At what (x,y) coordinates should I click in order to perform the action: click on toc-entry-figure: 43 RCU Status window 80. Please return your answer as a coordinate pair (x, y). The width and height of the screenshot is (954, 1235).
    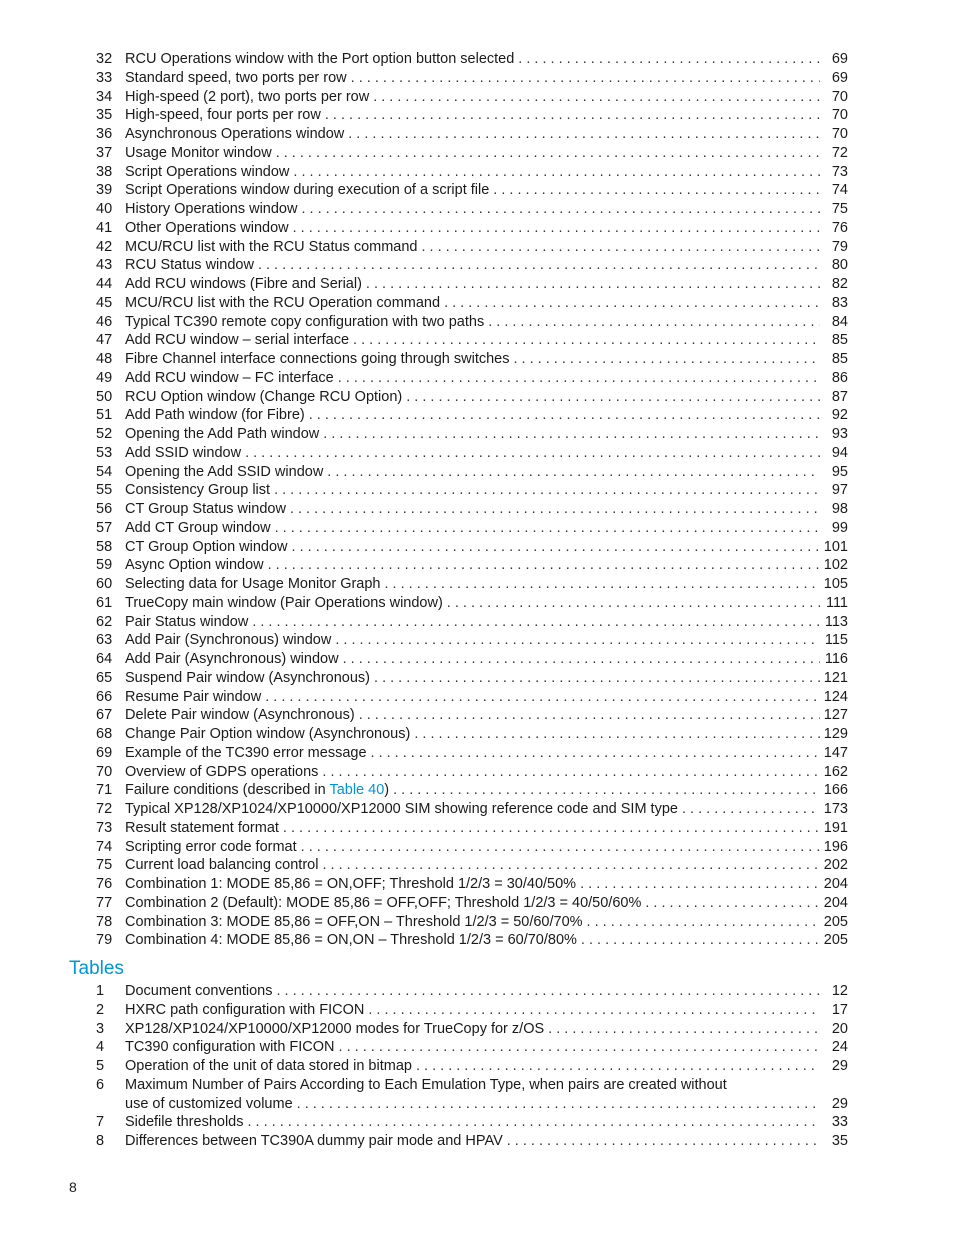
    Looking at the image, I should click on (472, 265).